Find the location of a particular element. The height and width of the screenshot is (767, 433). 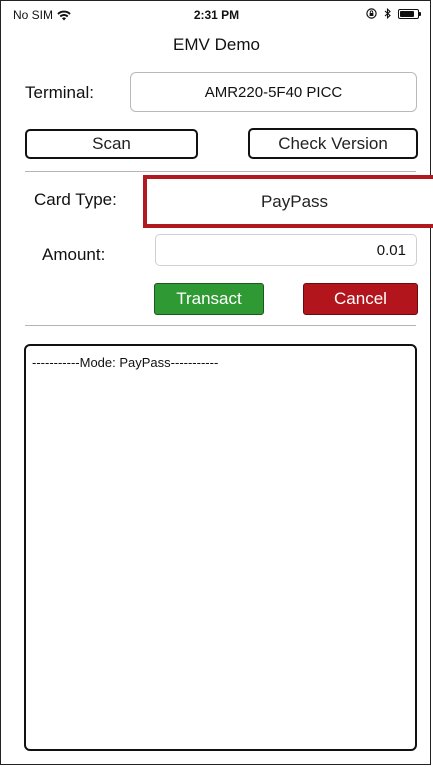

check-version-button: Check Version is located at coordinates (333, 143).